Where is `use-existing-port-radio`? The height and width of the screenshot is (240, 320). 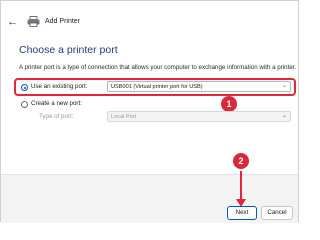
use-existing-port-radio is located at coordinates (24, 87).